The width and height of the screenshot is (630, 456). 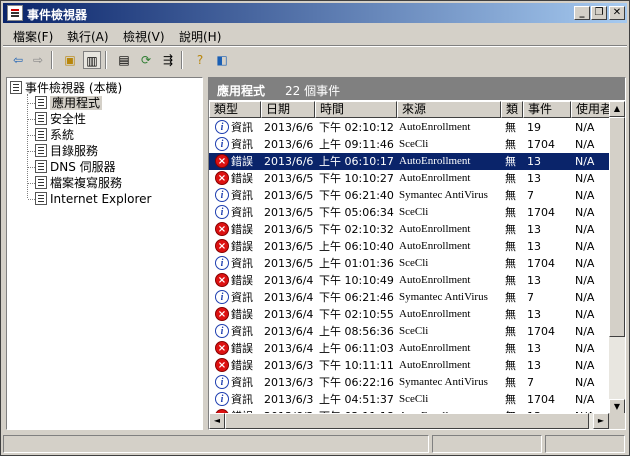 What do you see at coordinates (409, 212) in the screenshot?
I see `table-row: i 資訊 2013/6/5 下午 05:06:34 SceCli 無 1704 N/A` at bounding box center [409, 212].